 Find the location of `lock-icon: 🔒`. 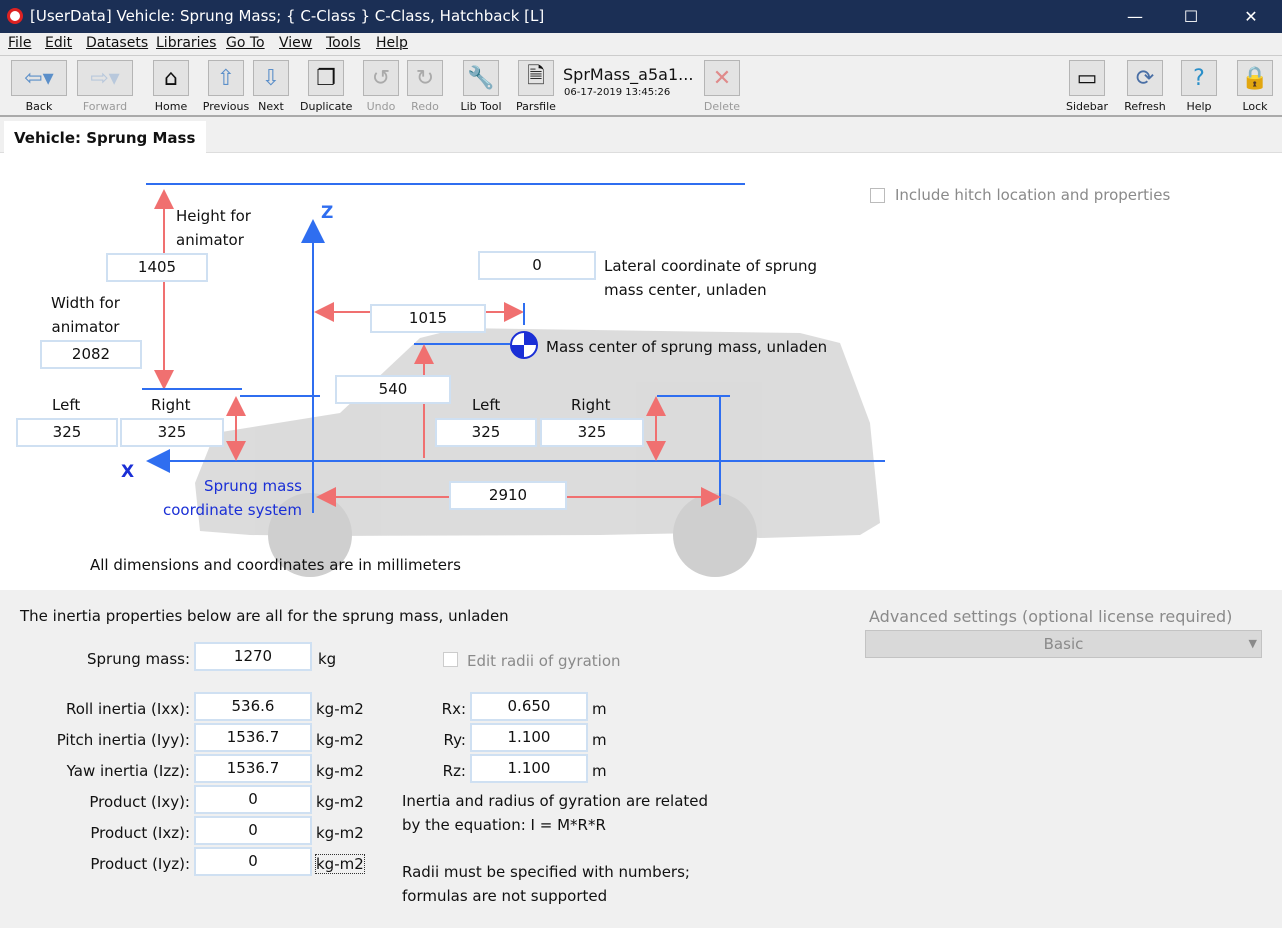

lock-icon: 🔒 is located at coordinates (1255, 78).